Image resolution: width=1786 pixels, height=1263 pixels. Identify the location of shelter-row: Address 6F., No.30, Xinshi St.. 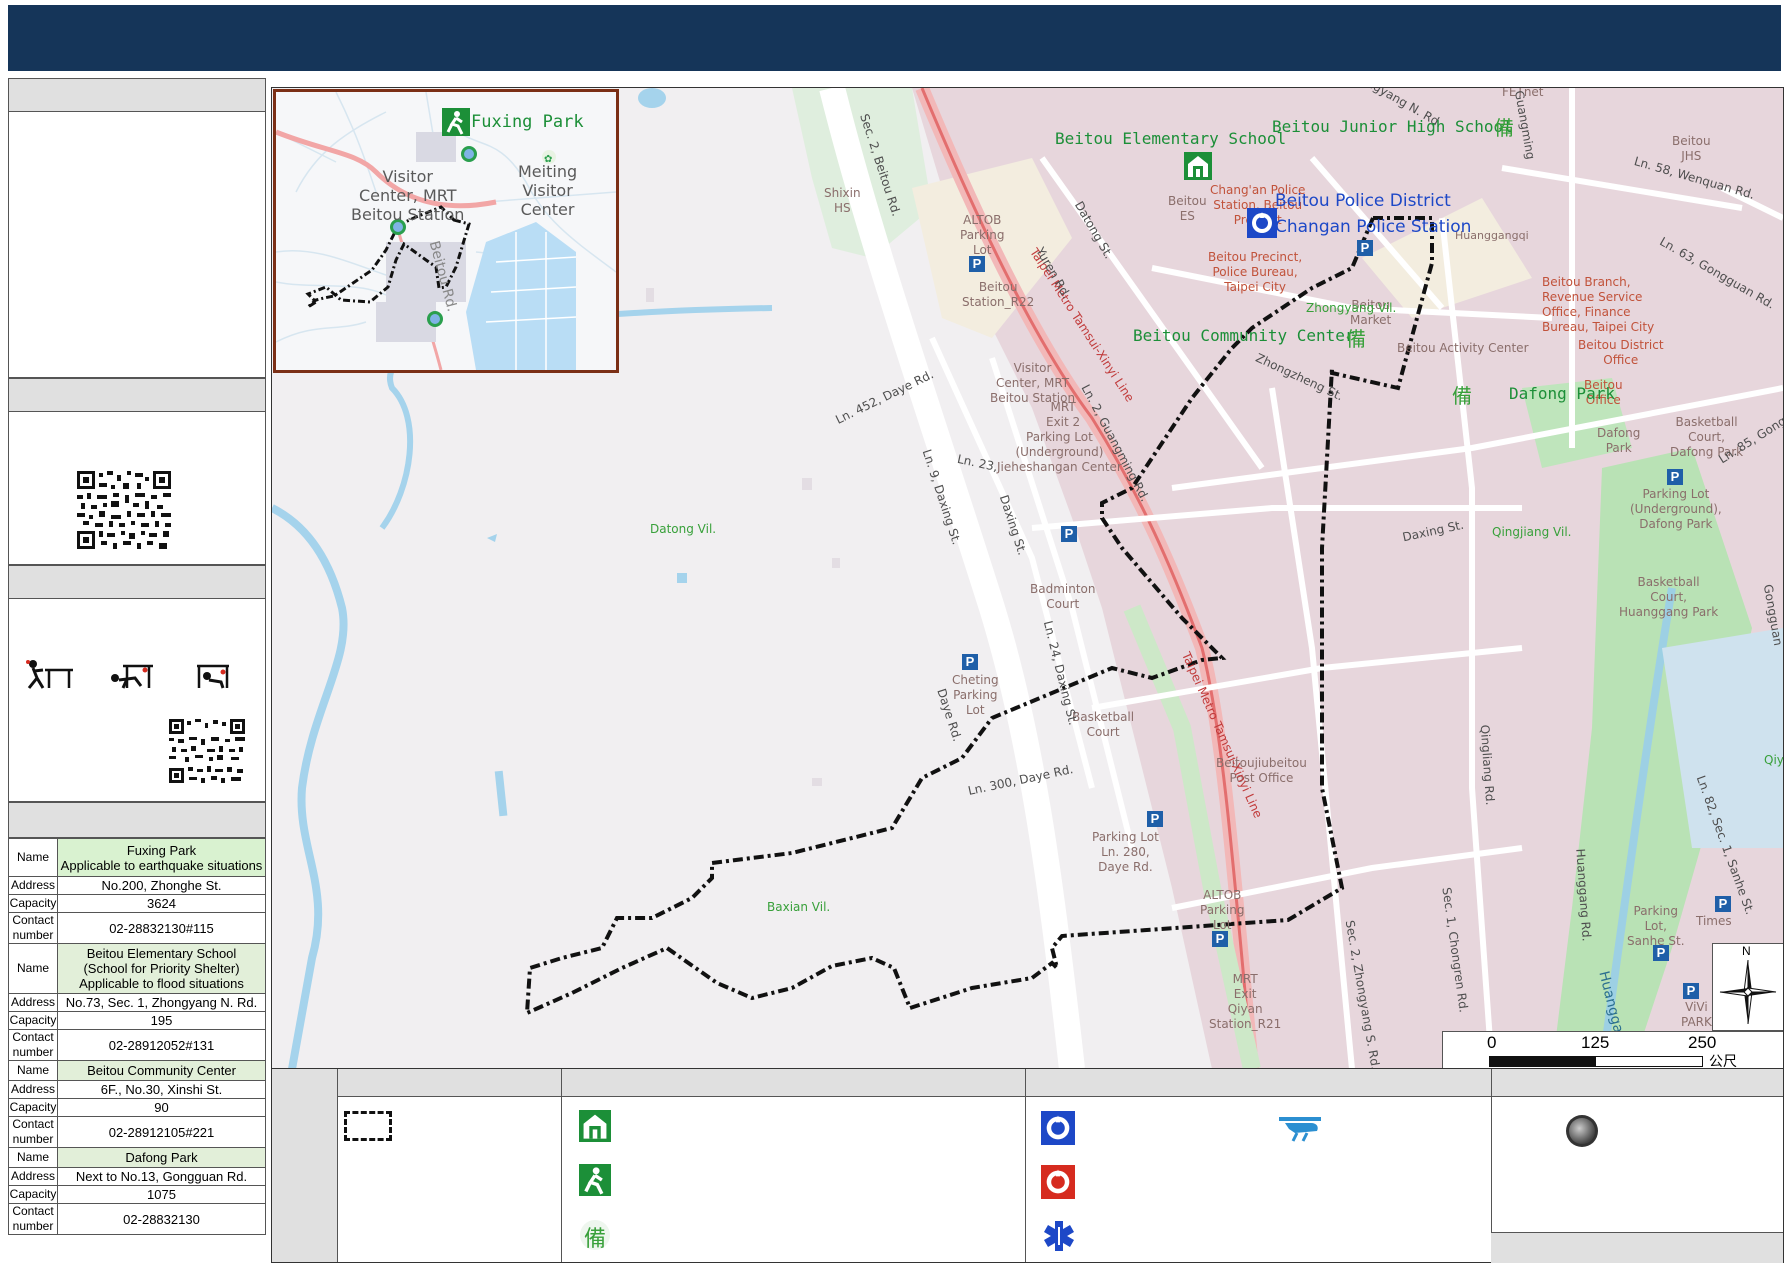
(137, 1089).